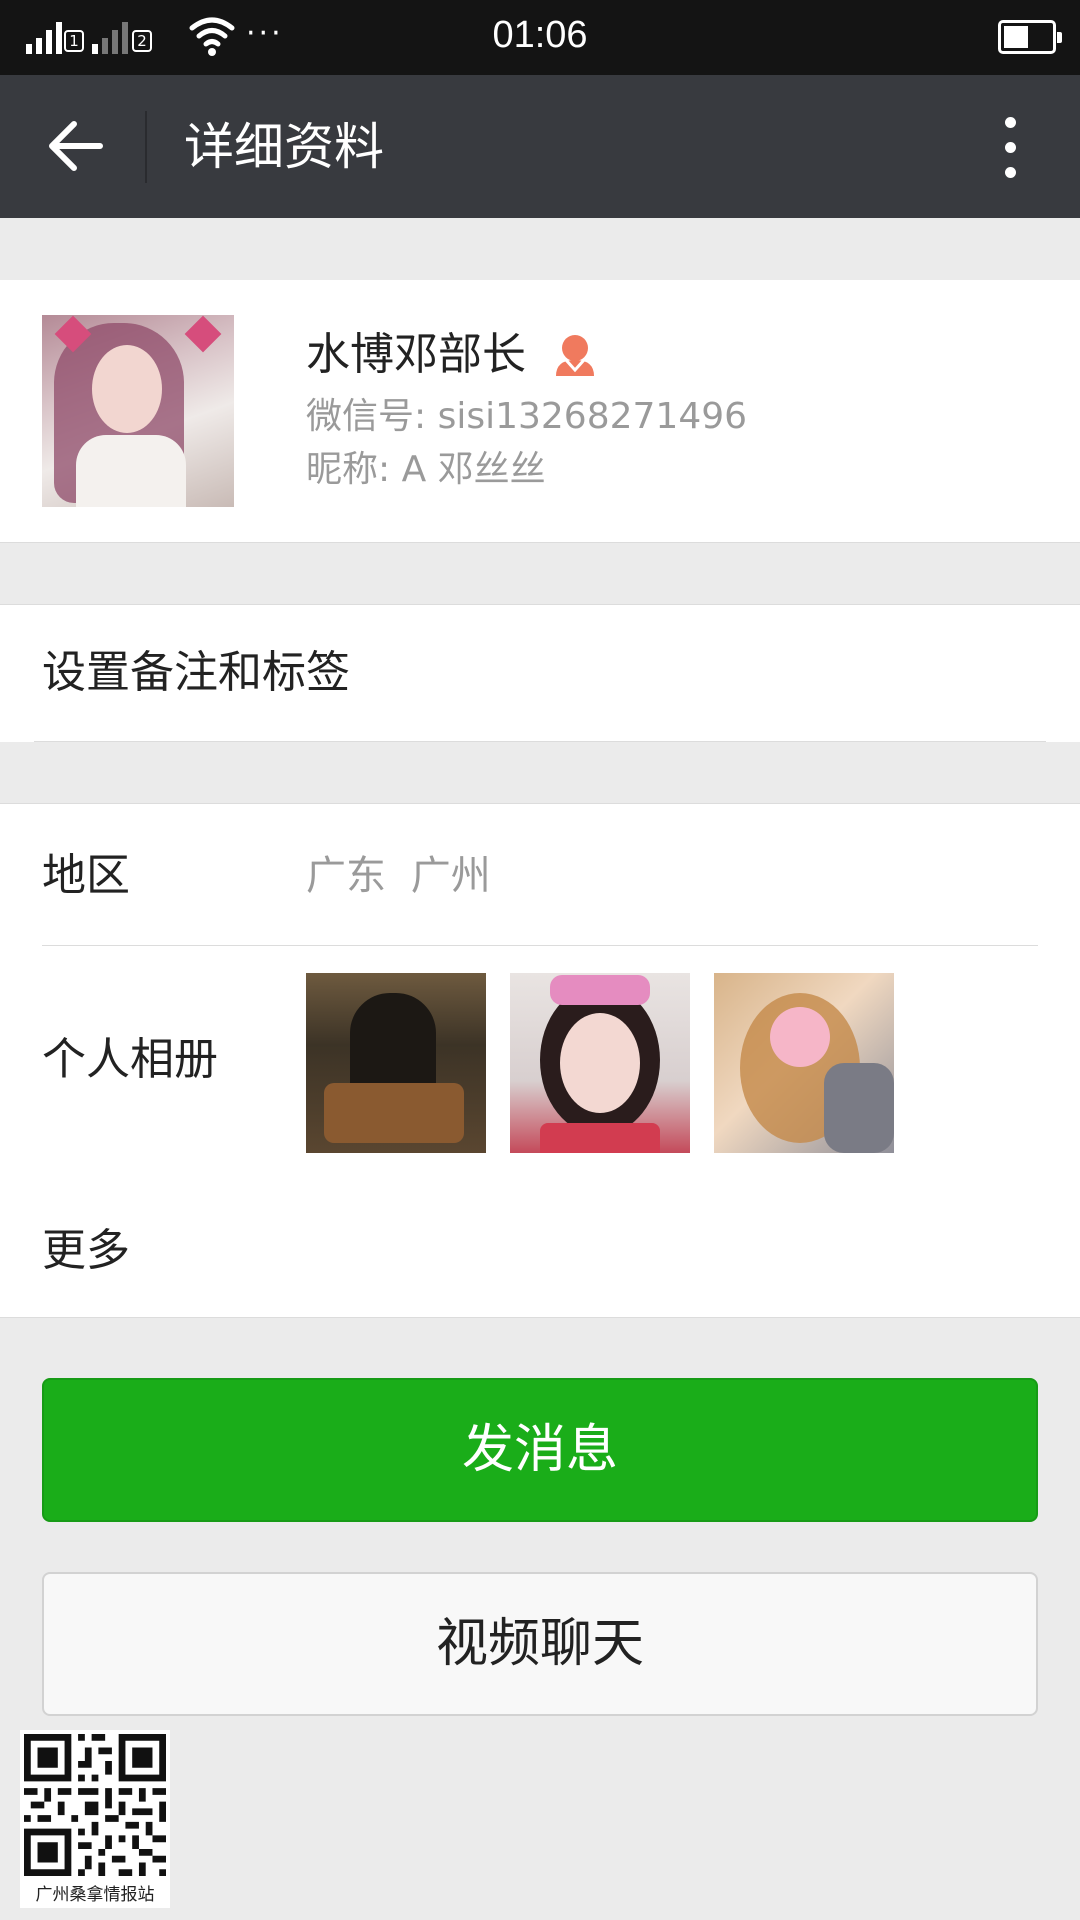  I want to click on region-label: 地区, so click(86, 875).